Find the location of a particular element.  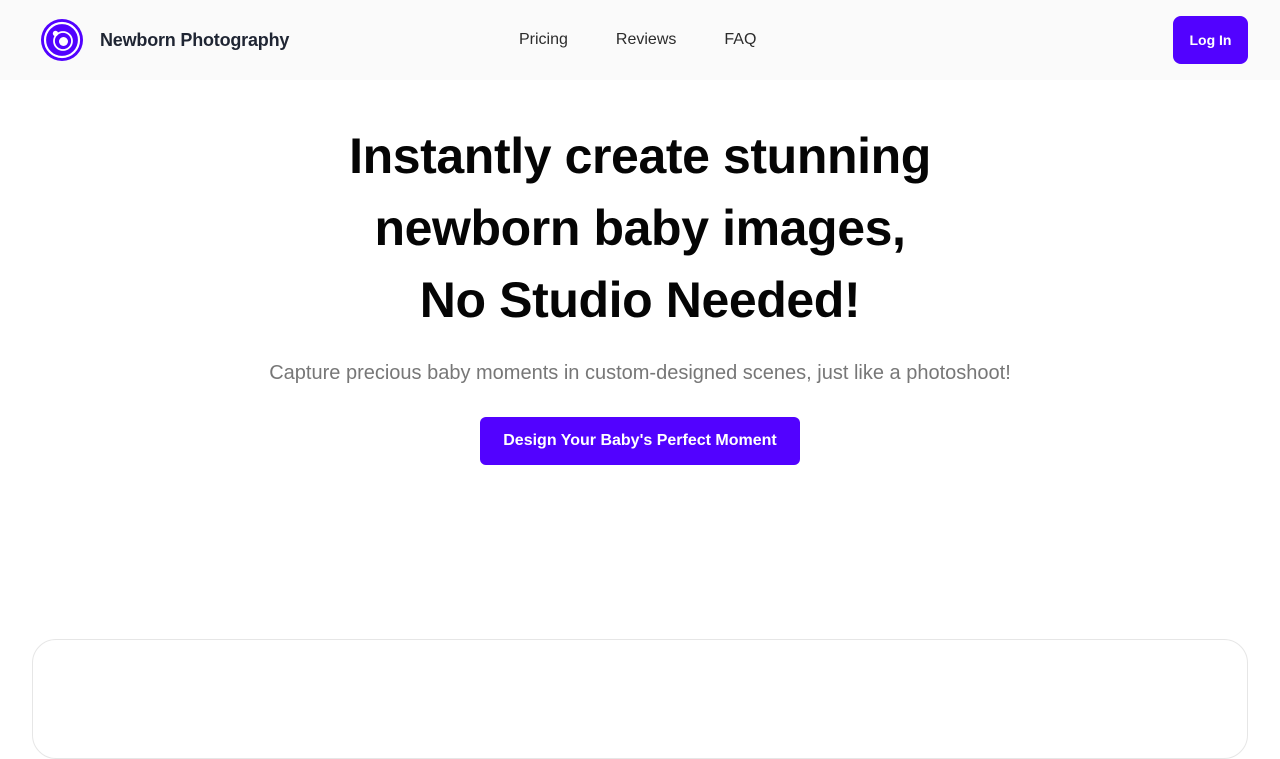

hero-title-line-1: Instantly create stunning is located at coordinates (640, 156).